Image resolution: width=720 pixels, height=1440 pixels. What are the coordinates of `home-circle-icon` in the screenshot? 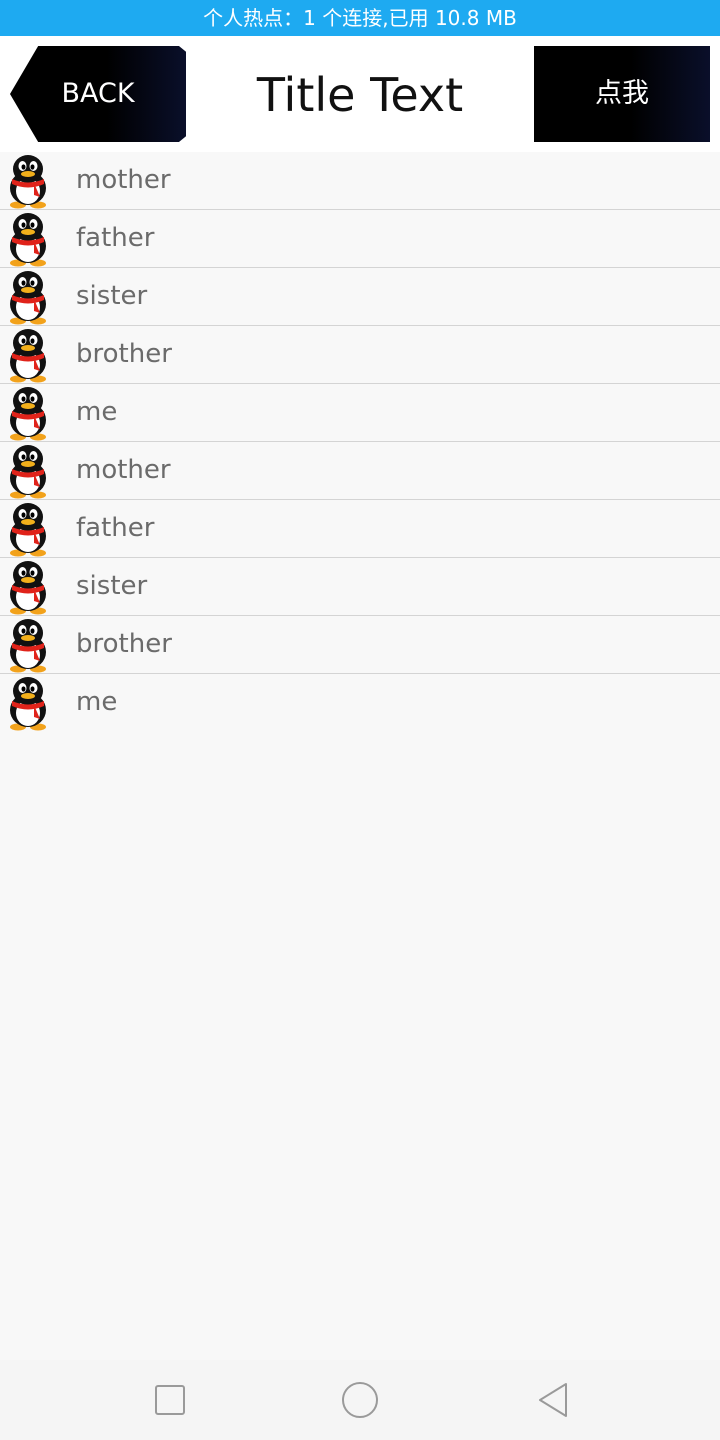 It's located at (360, 1400).